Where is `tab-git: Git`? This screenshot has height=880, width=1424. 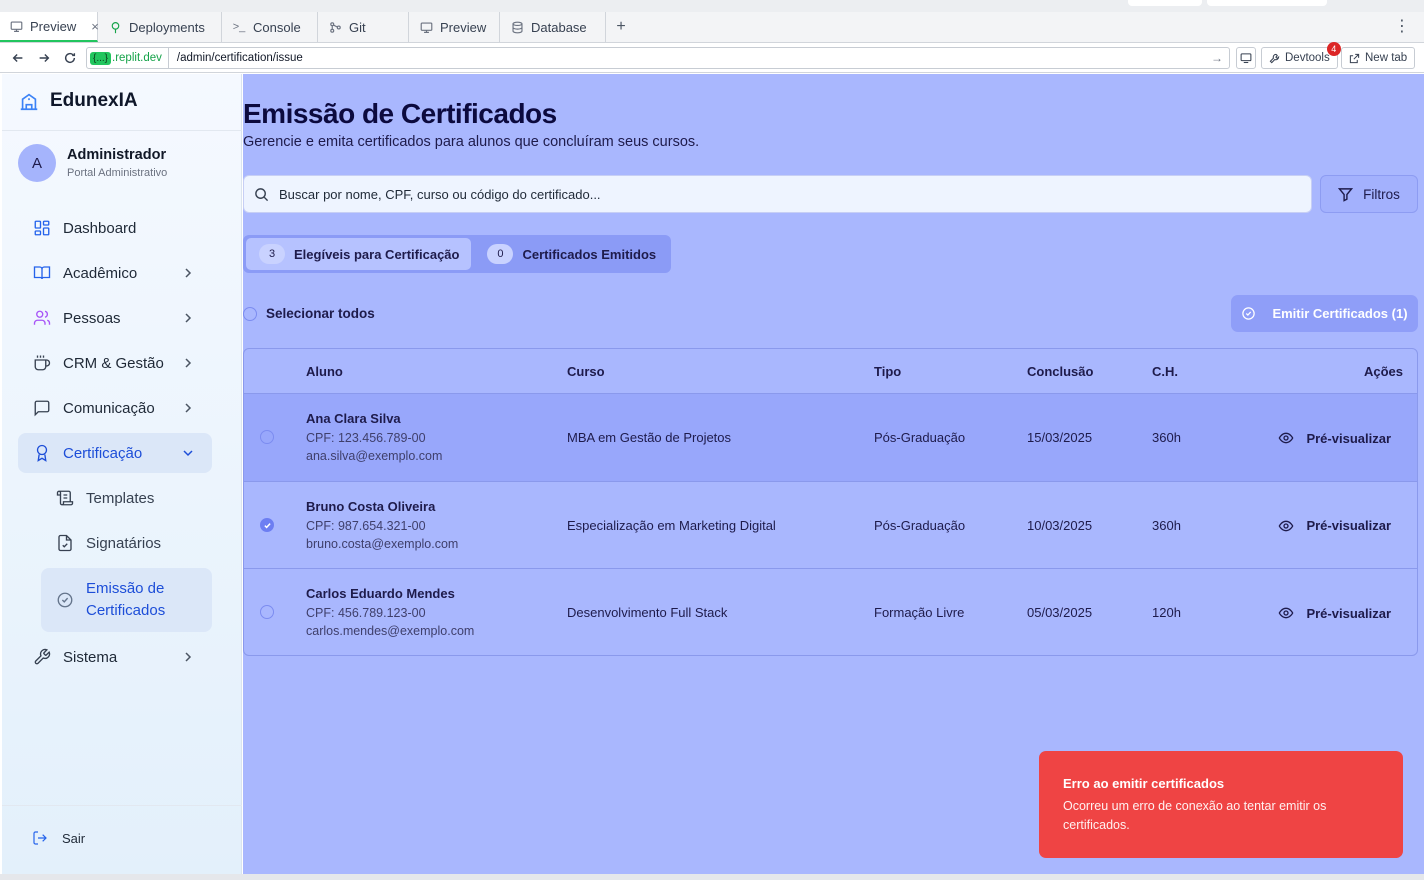 tab-git: Git is located at coordinates (363, 27).